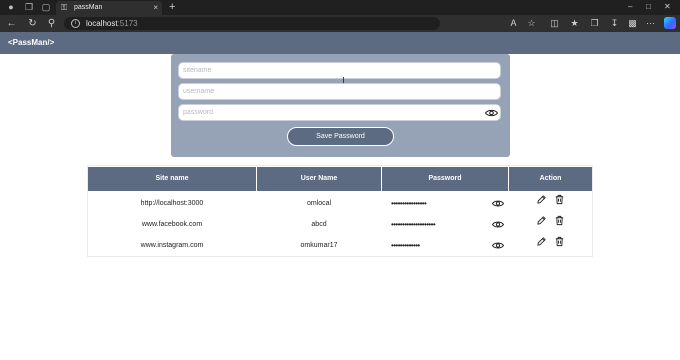  What do you see at coordinates (614, 23) in the screenshot?
I see `downloads-icon: ↧` at bounding box center [614, 23].